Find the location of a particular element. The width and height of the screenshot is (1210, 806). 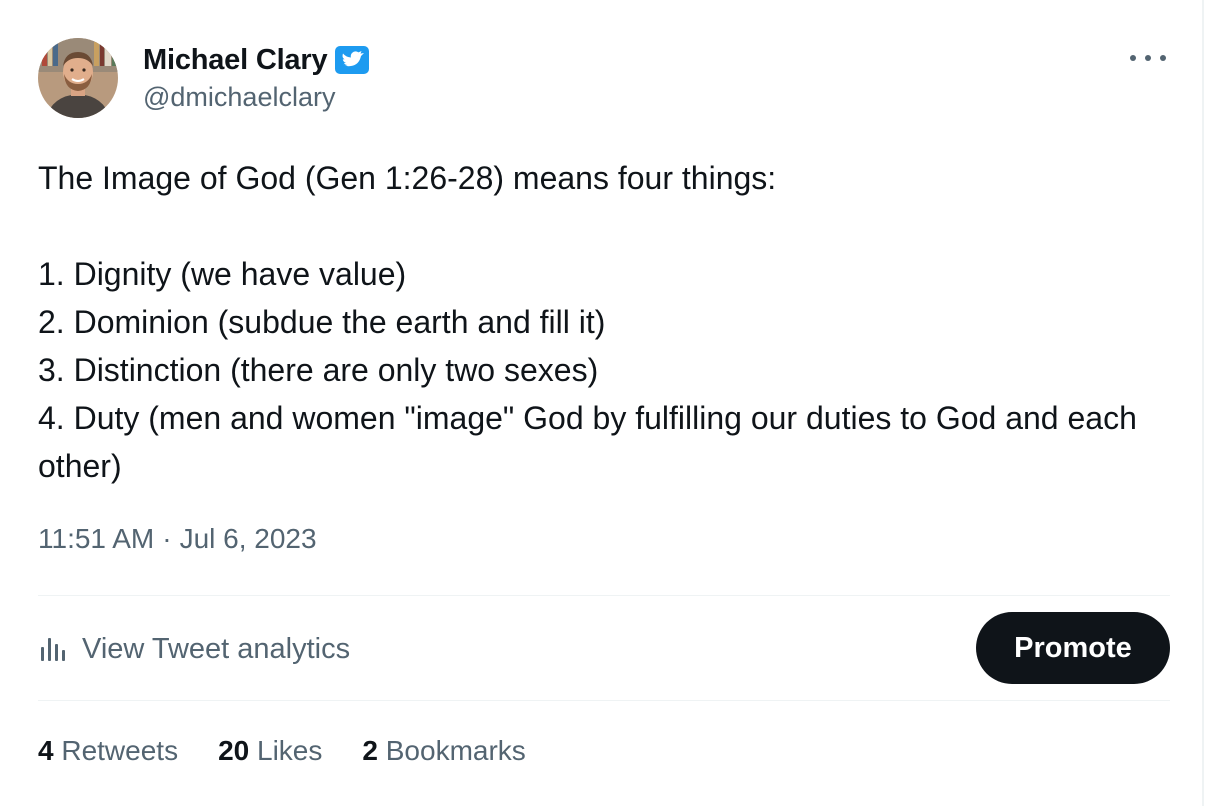

stat-label: Retweets is located at coordinates (120, 750).